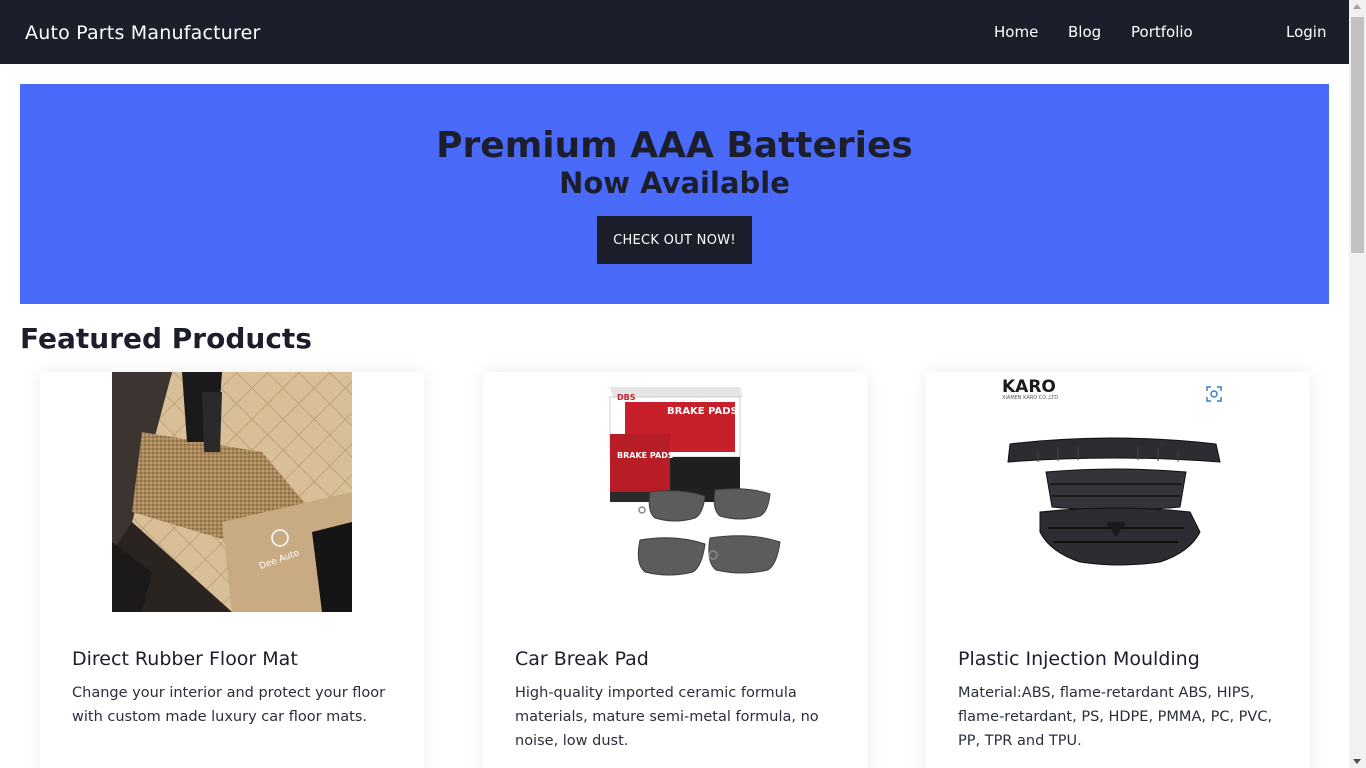 The width and height of the screenshot is (1366, 768). I want to click on karo-logo-subtext: XIAMEN KARO CO.,LTD, so click(1030, 398).